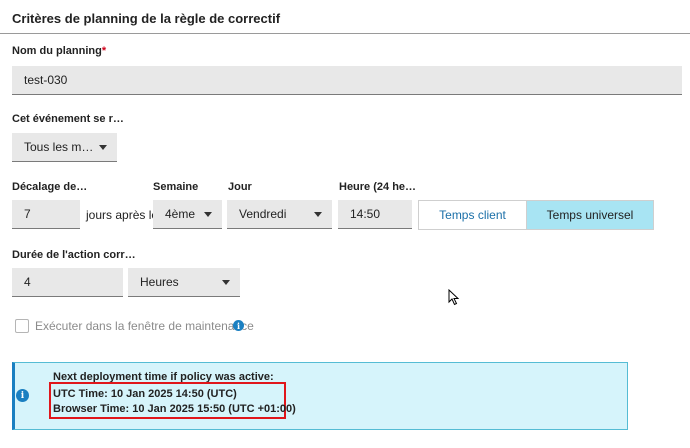 The height and width of the screenshot is (448, 690). I want to click on week-select: 4ème, so click(187, 214).